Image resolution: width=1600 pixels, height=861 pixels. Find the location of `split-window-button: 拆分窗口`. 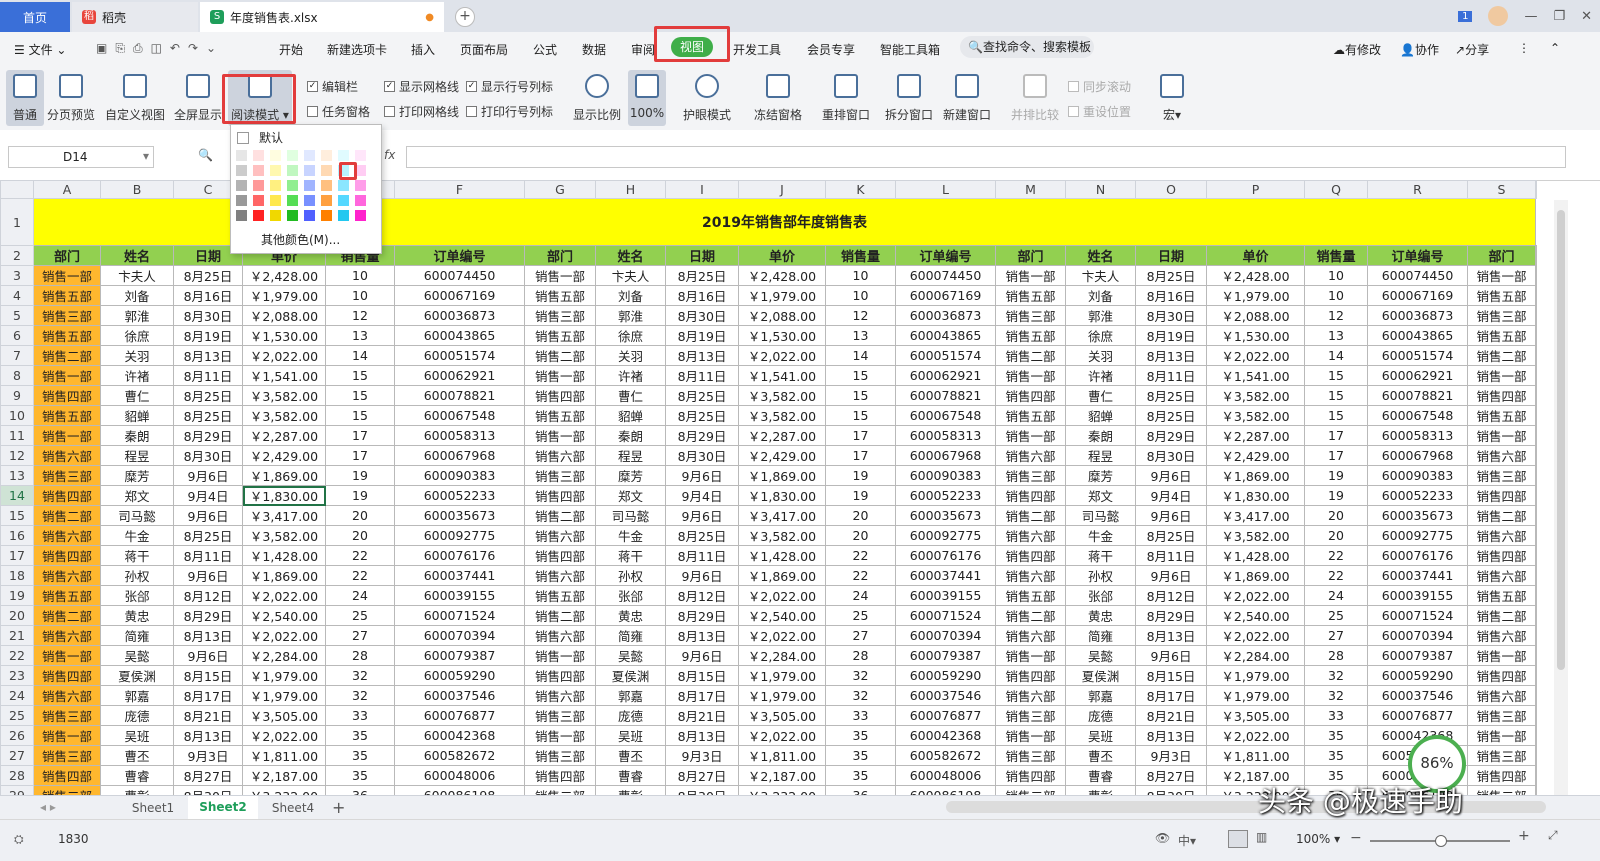

split-window-button: 拆分窗口 is located at coordinates (909, 98).